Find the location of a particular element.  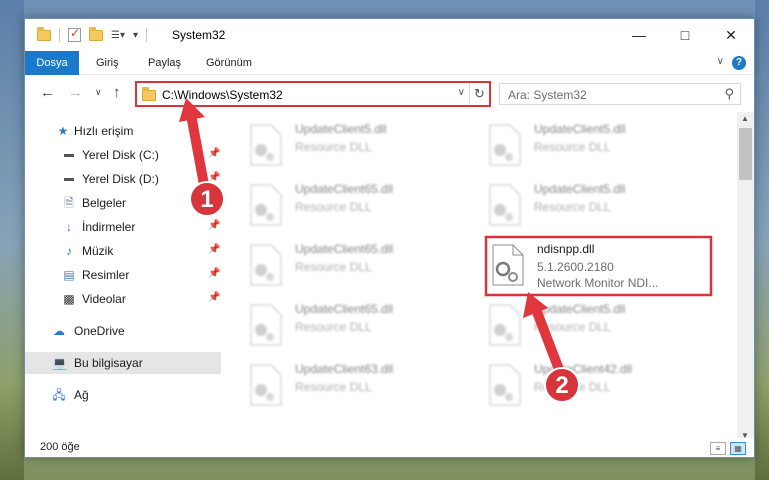

sidebar-item-music: ♪ Müzik 📌 is located at coordinates (123, 251).